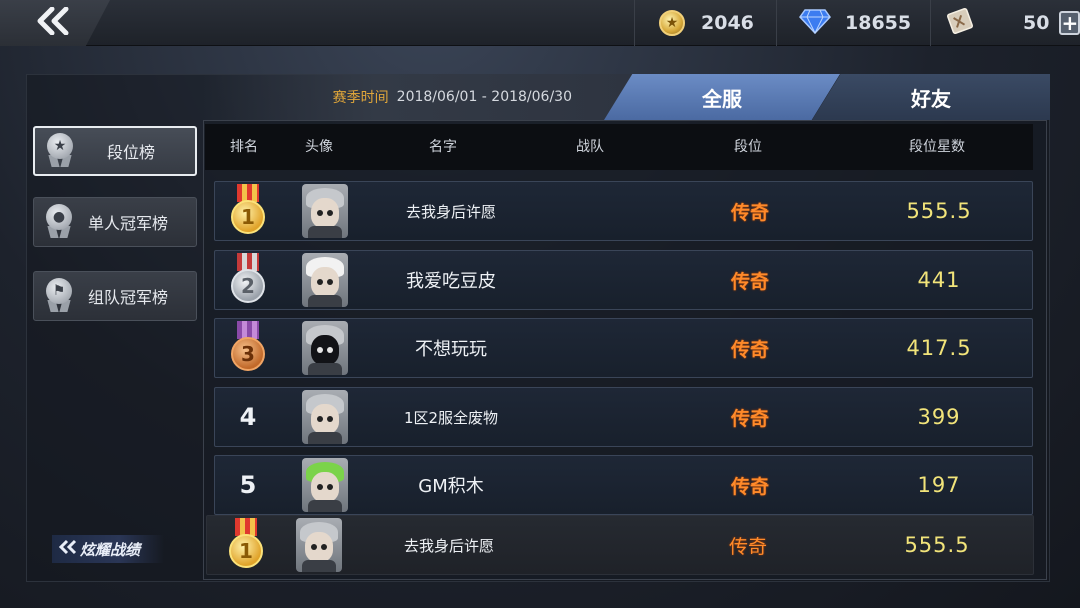 Image resolution: width=1080 pixels, height=608 pixels. I want to click on ticket-value: 50, so click(1036, 23).